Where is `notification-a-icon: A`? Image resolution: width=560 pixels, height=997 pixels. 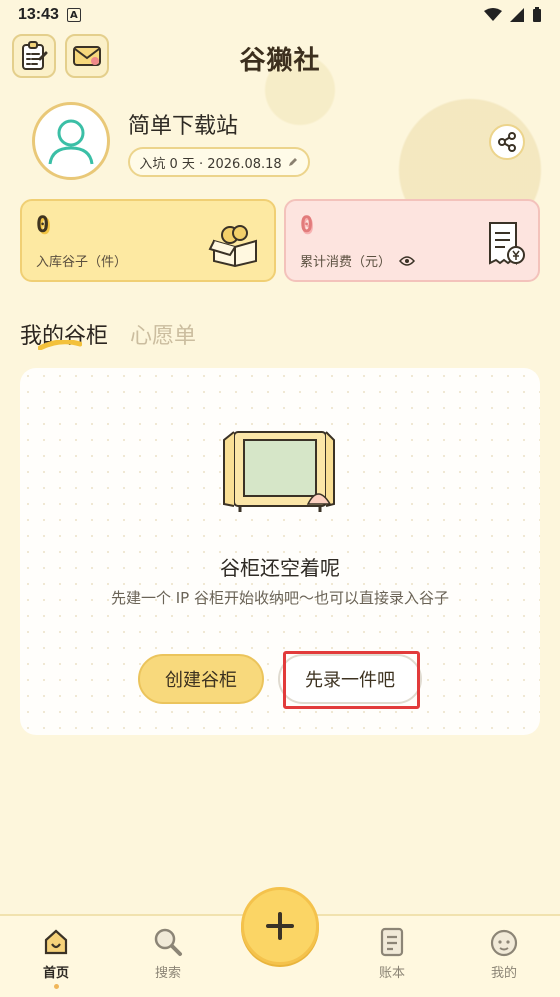 notification-a-icon: A is located at coordinates (73, 15).